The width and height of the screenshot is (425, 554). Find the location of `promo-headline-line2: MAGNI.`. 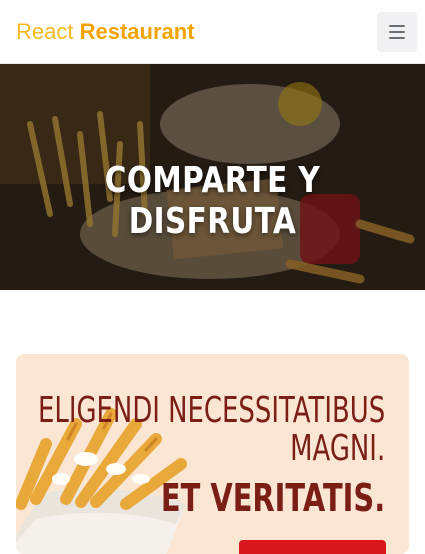

promo-headline-line2: MAGNI. is located at coordinates (337, 448).